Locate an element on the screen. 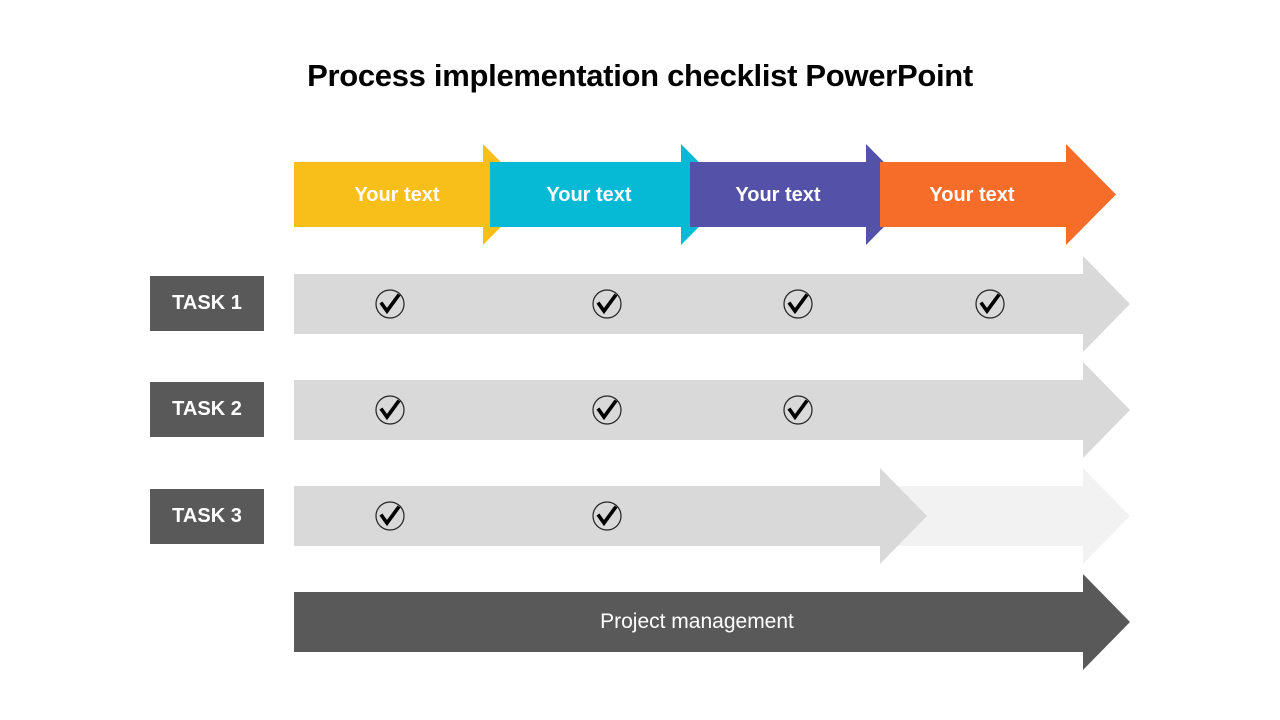 Image resolution: width=1280 pixels, height=720 pixels. step-1-label: Your text is located at coordinates (397, 195).